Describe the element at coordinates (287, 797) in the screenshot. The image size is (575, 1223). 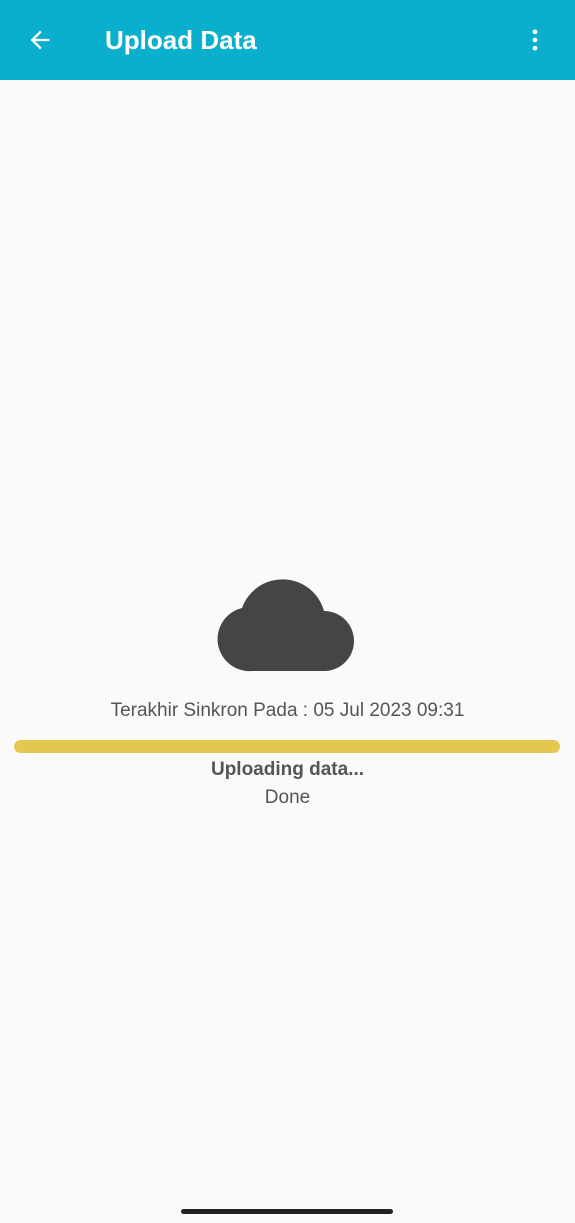
I see `upload-status-detail: Done` at that location.